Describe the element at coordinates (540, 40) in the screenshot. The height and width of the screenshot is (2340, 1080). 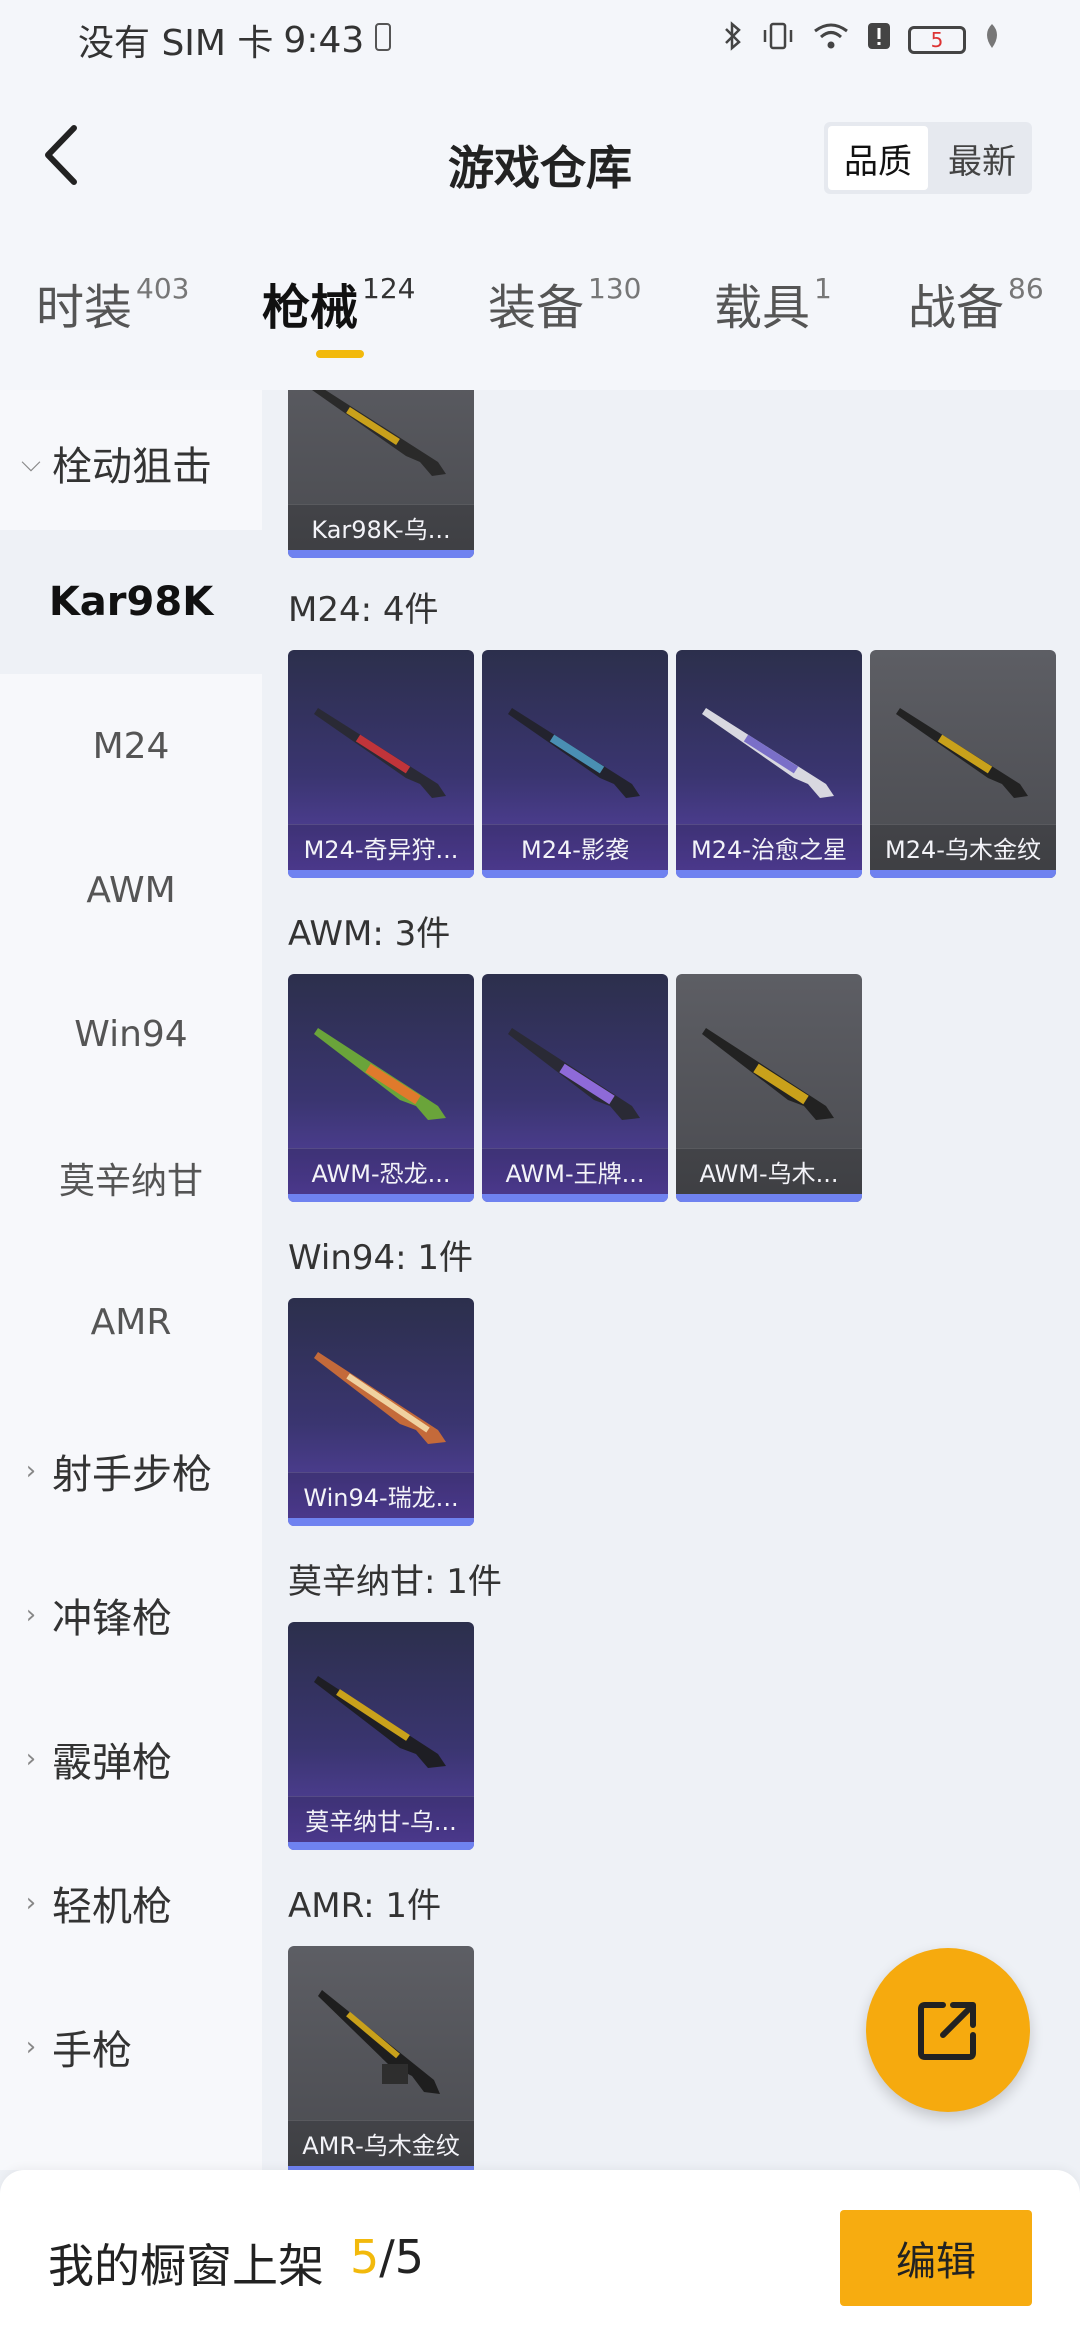
I see `status-bar: 没有 SIM 卡 9:43 5` at that location.